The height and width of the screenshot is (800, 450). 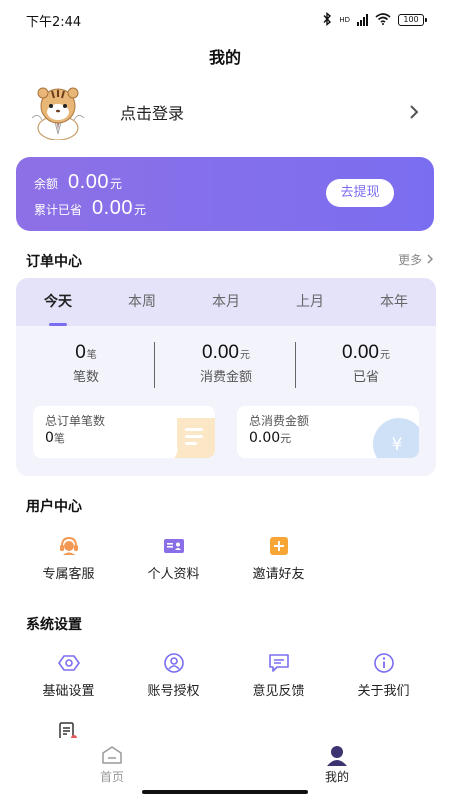 What do you see at coordinates (124, 432) in the screenshot?
I see `total-orders-box: 总订单笔数 0笔` at bounding box center [124, 432].